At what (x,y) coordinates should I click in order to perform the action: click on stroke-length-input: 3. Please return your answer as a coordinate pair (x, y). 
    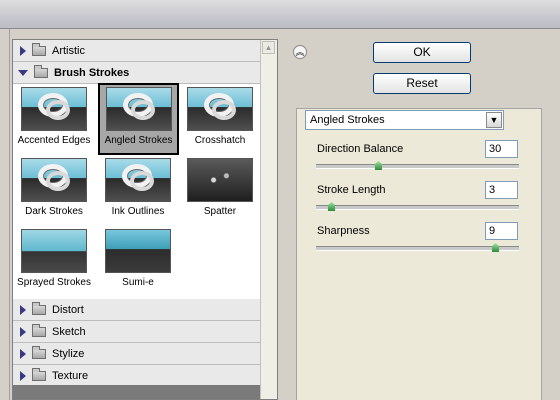
    Looking at the image, I should click on (501, 190).